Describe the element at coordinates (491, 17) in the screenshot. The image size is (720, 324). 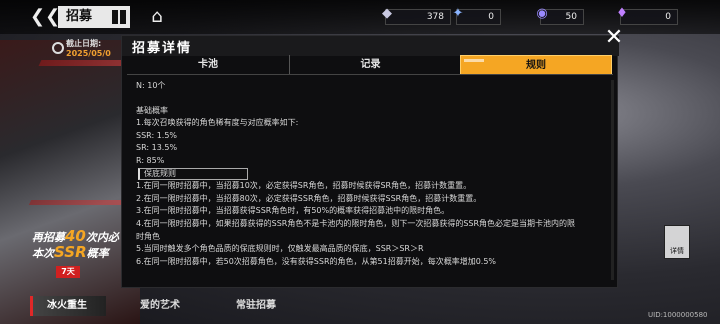
I see `resource-shard-value: 0` at that location.